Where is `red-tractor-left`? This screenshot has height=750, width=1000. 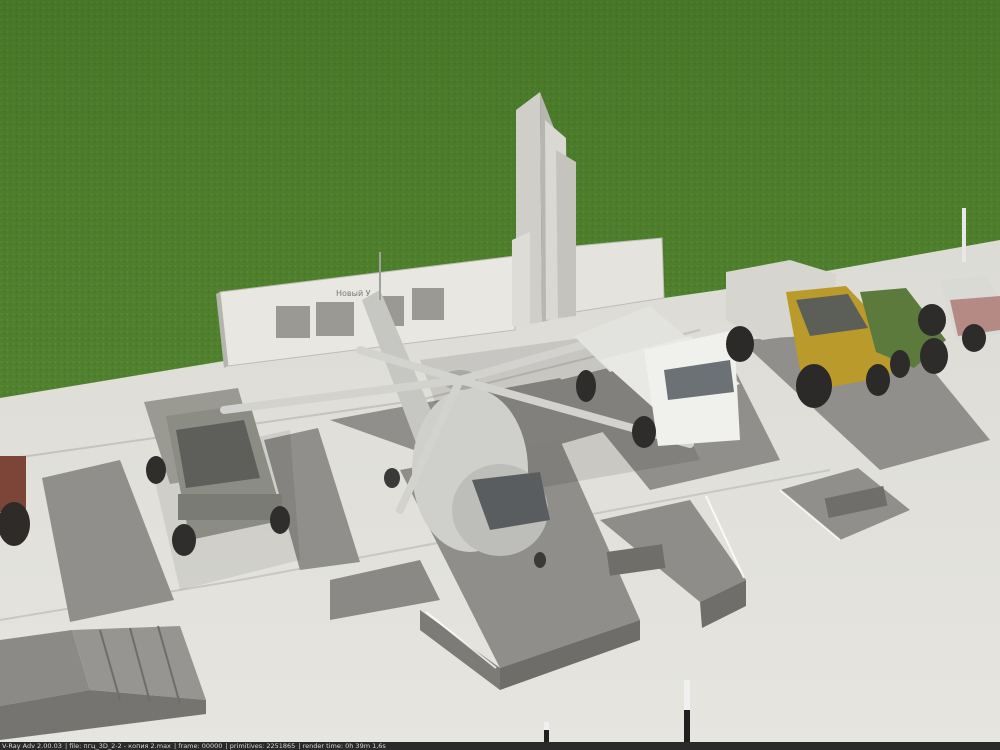 red-tractor-left is located at coordinates (15, 501).